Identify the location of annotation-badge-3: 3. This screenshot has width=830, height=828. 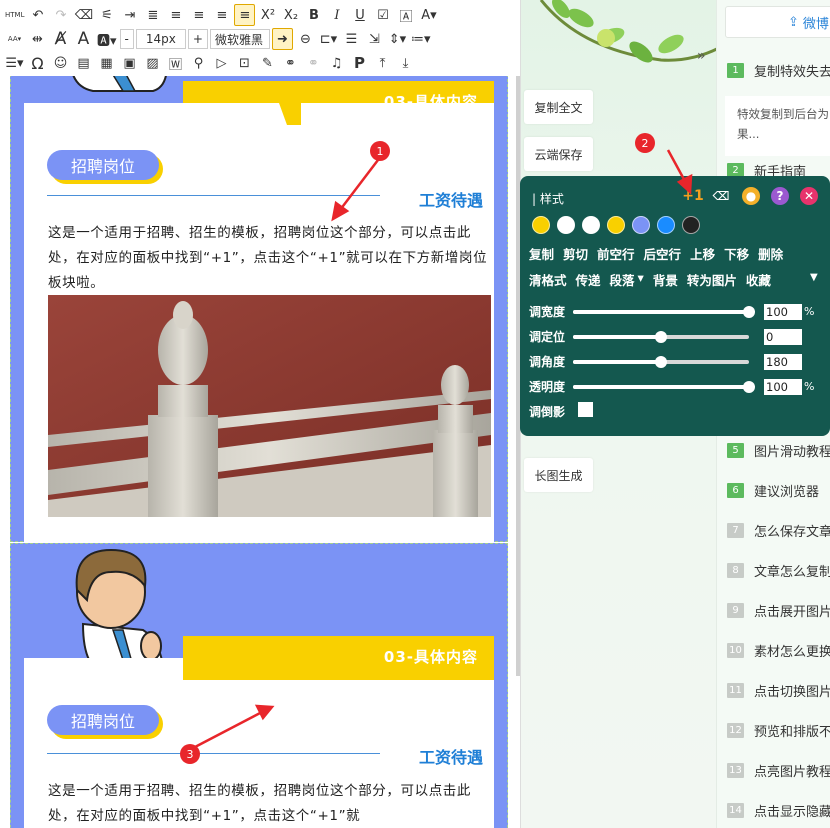
(190, 754).